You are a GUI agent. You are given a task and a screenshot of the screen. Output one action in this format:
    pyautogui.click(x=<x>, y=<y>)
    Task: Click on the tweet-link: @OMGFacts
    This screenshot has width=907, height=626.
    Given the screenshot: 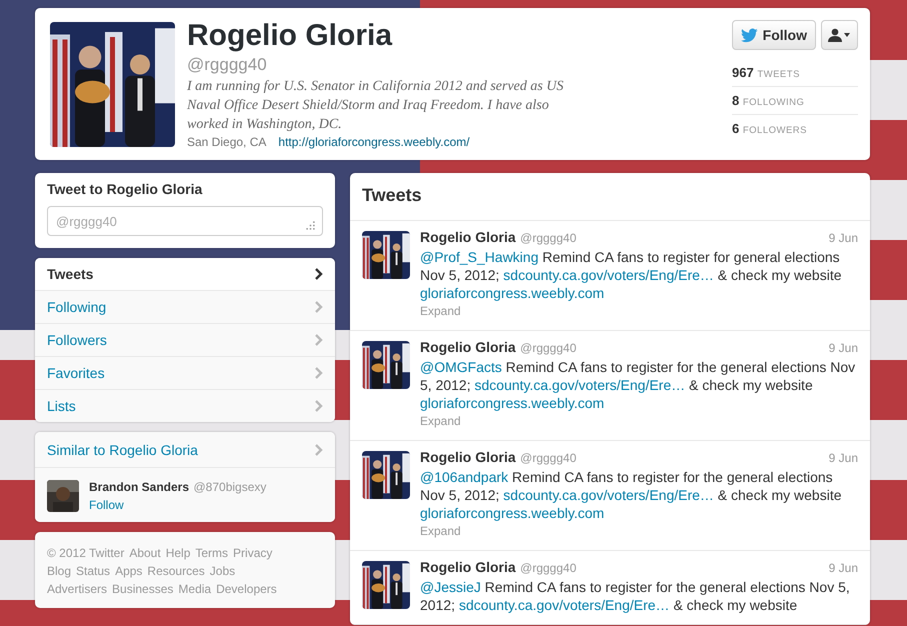 What is the action you would take?
    pyautogui.click(x=461, y=367)
    